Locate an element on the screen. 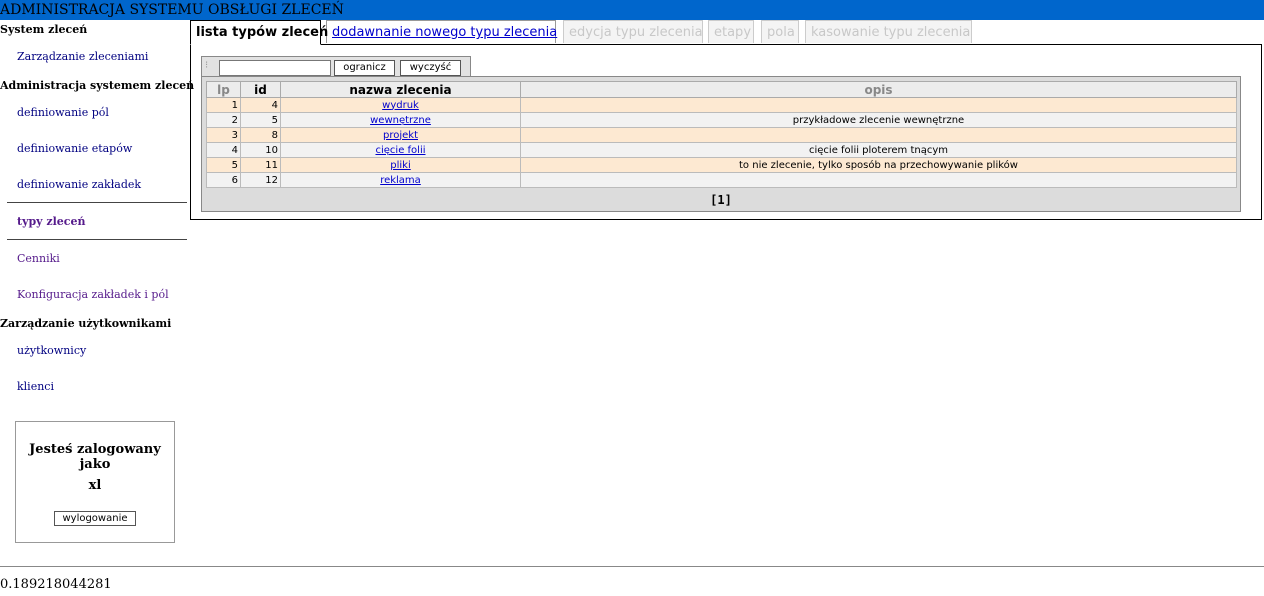  sidebar-item-definiowanie-zakladek: definiowanie zakładek is located at coordinates (79, 184).